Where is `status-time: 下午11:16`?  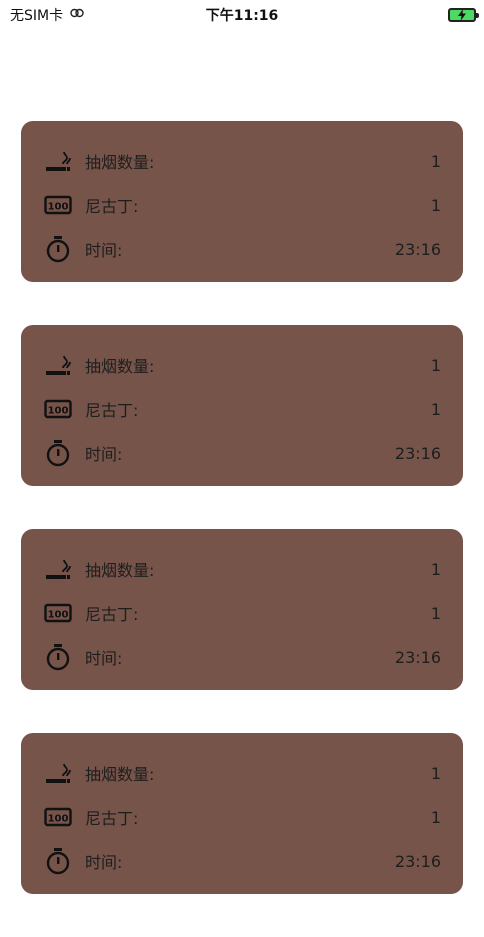
status-time: 下午11:16 is located at coordinates (242, 16).